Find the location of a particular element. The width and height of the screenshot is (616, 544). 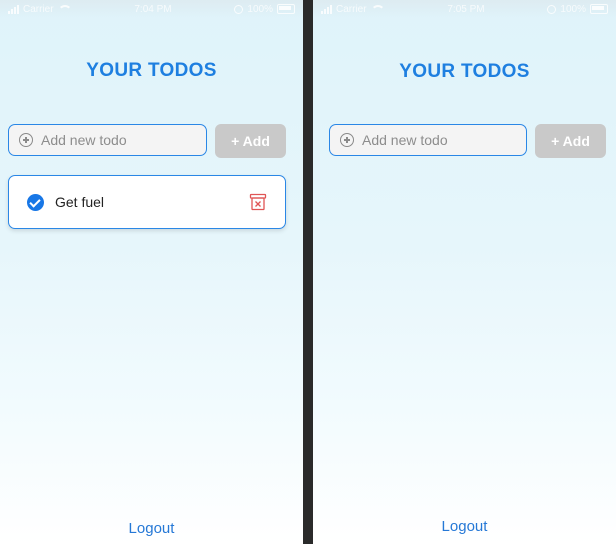

status-time: 7:05 PM is located at coordinates (466, 9).